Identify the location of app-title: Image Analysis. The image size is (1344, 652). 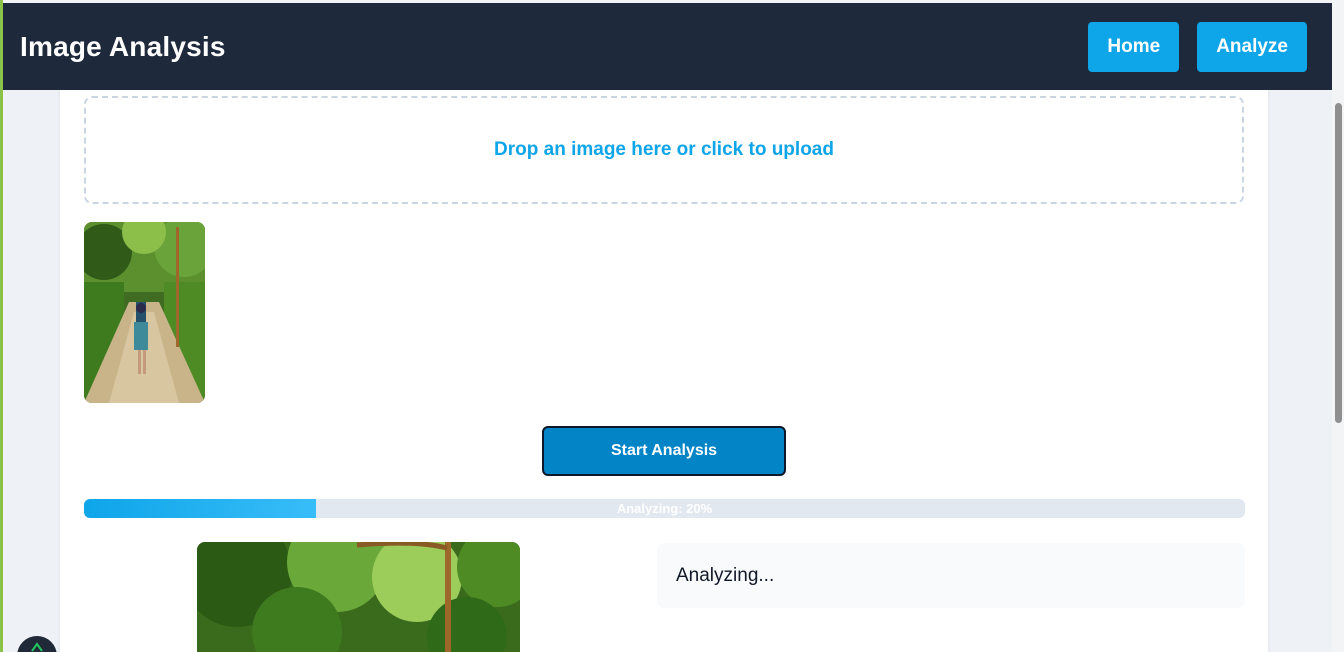
(123, 46).